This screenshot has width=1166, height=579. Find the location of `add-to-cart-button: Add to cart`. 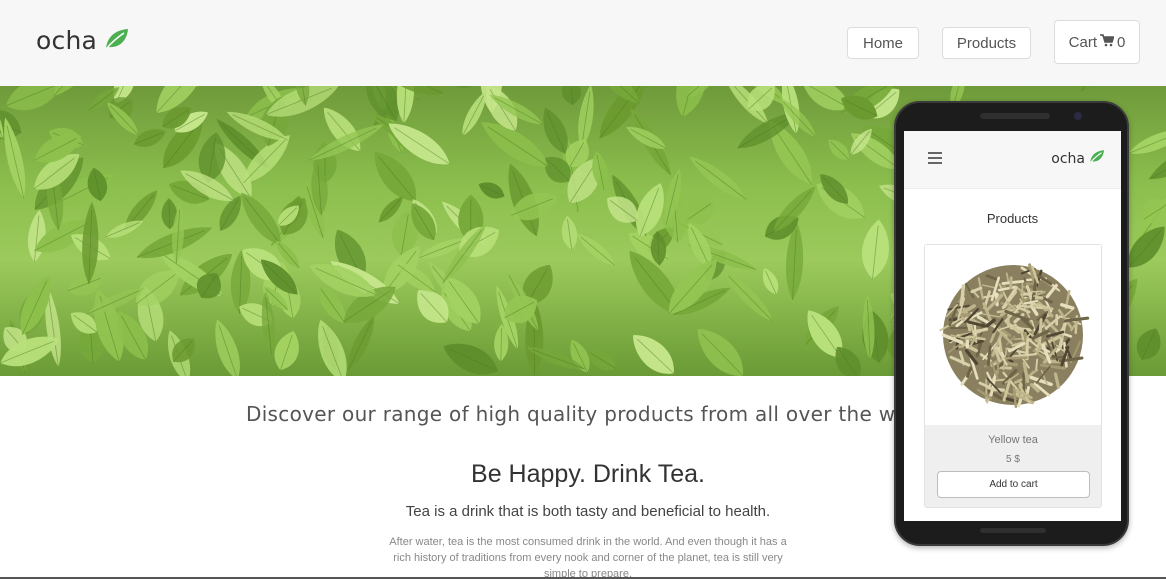

add-to-cart-button: Add to cart is located at coordinates (1013, 484).